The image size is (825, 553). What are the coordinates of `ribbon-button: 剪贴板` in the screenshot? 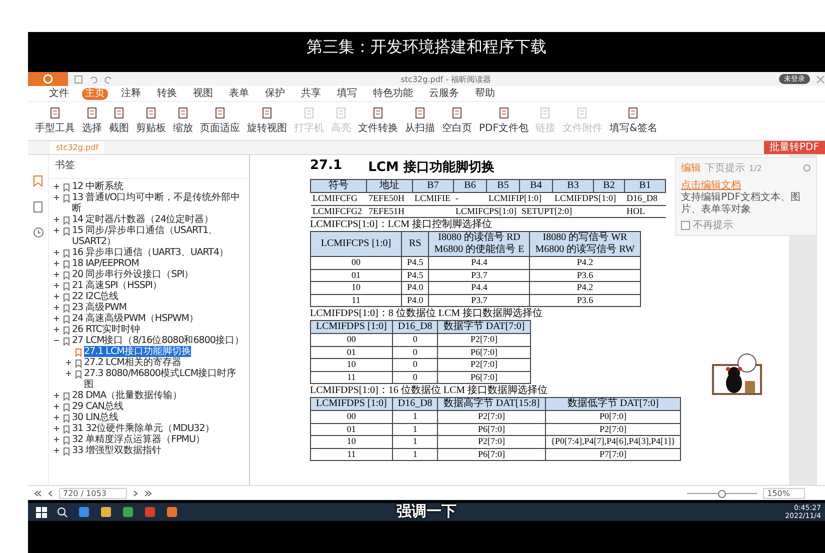 It's located at (151, 121).